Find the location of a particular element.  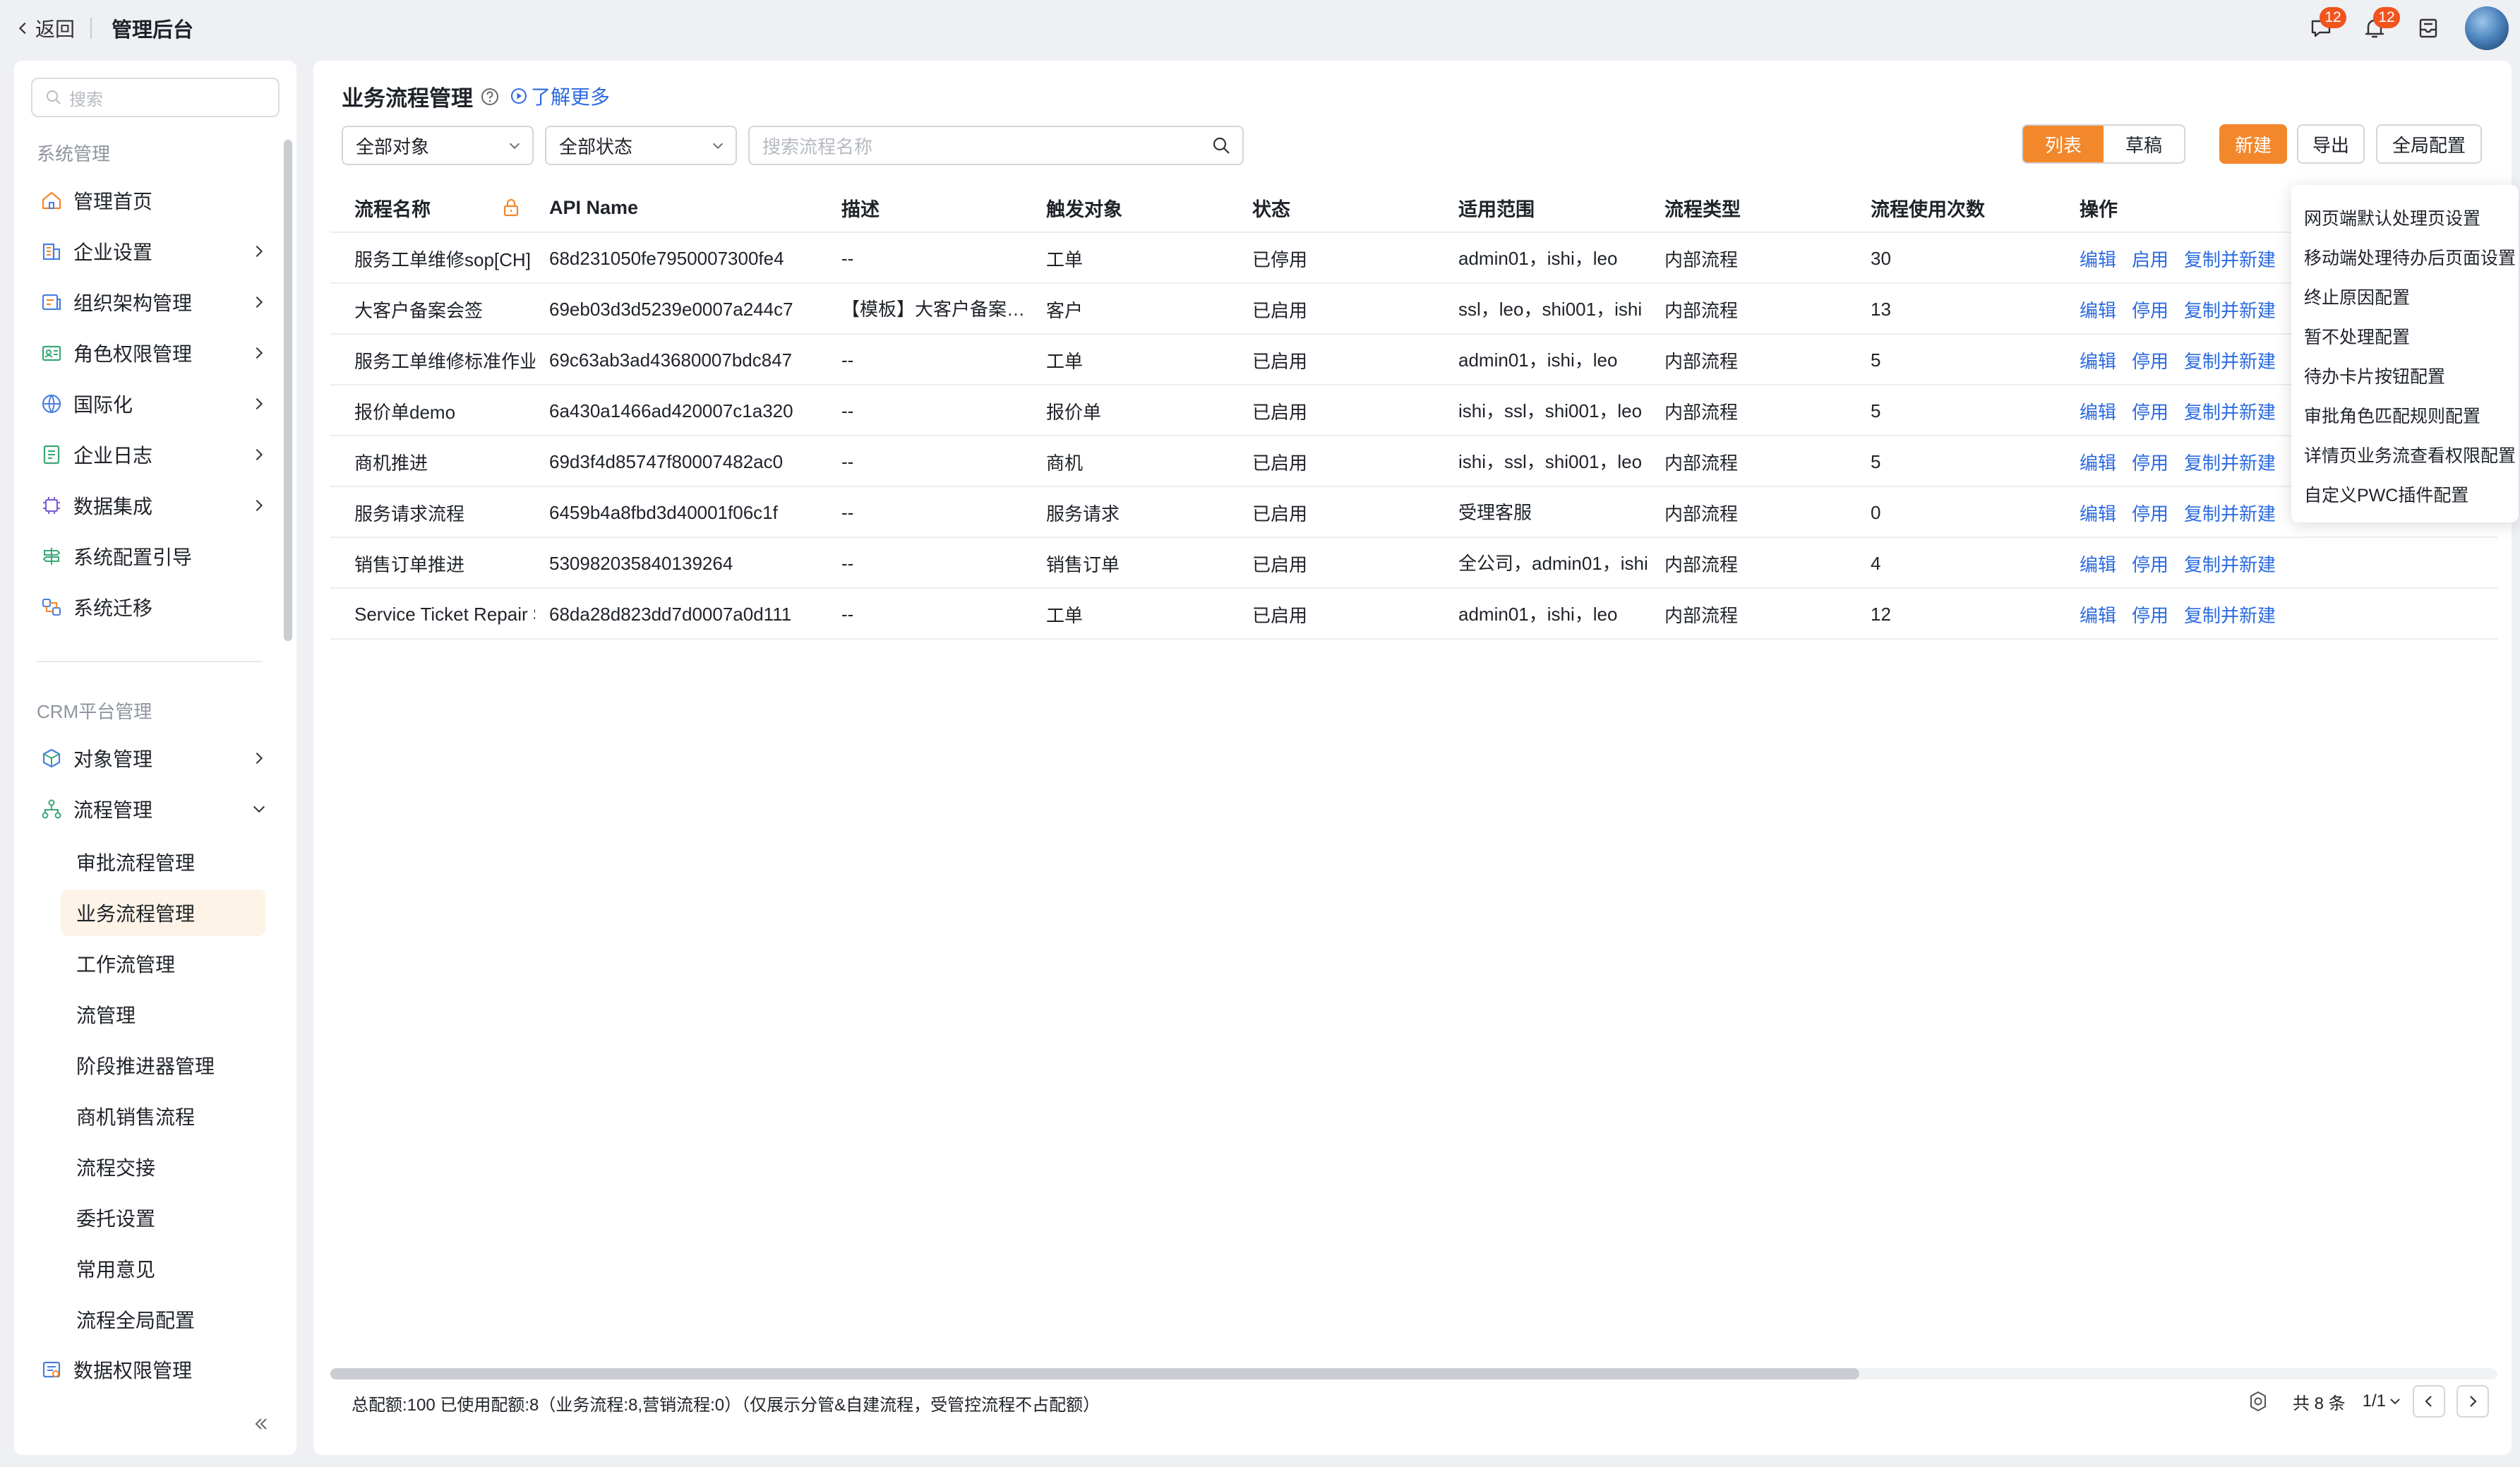

sidebar-search-input: 搜索 is located at coordinates (156, 98).